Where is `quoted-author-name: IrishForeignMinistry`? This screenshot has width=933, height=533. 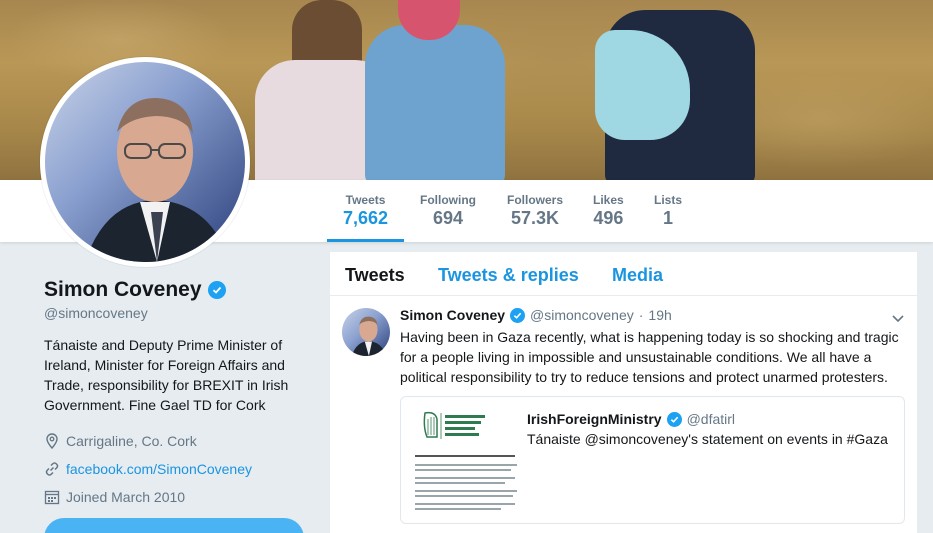 quoted-author-name: IrishForeignMinistry is located at coordinates (594, 419).